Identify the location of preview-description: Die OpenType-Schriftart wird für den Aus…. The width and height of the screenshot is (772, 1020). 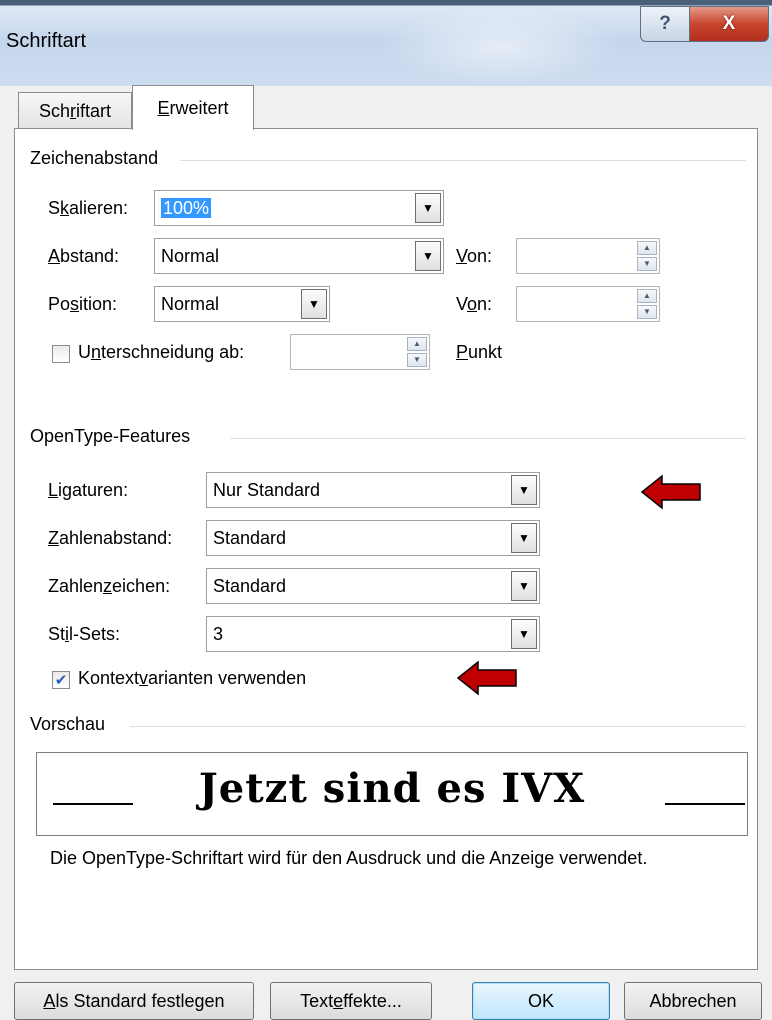
(349, 858).